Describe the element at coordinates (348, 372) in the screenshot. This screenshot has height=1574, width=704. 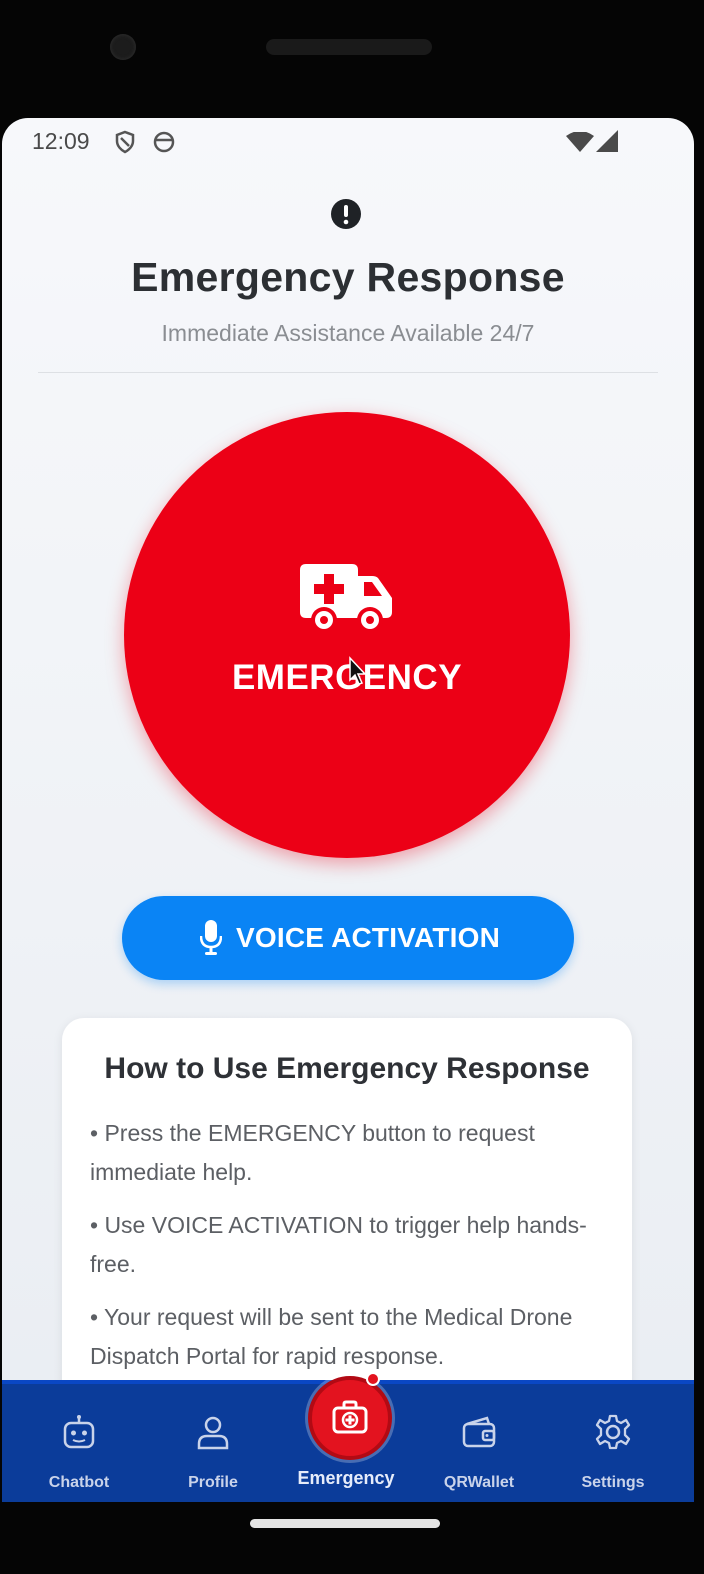
I see `header-divider` at that location.